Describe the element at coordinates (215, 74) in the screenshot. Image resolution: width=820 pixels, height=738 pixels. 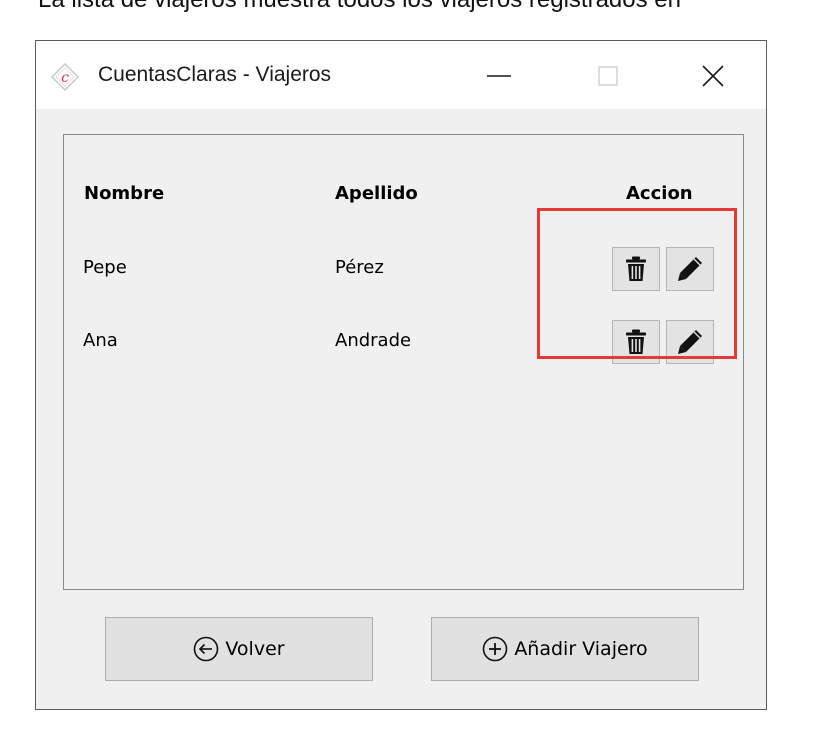
I see `window-title: CuentasClaras - Viajeros` at that location.